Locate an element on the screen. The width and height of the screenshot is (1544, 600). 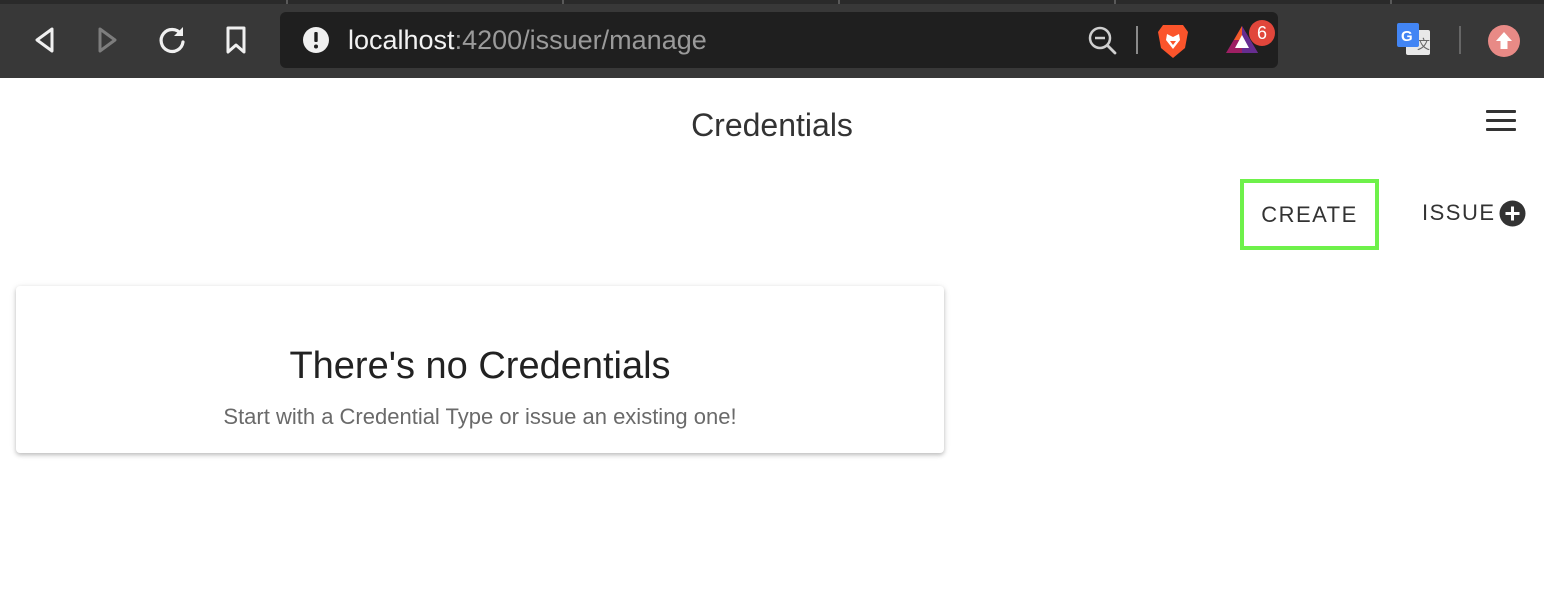
back-button is located at coordinates (44, 40).